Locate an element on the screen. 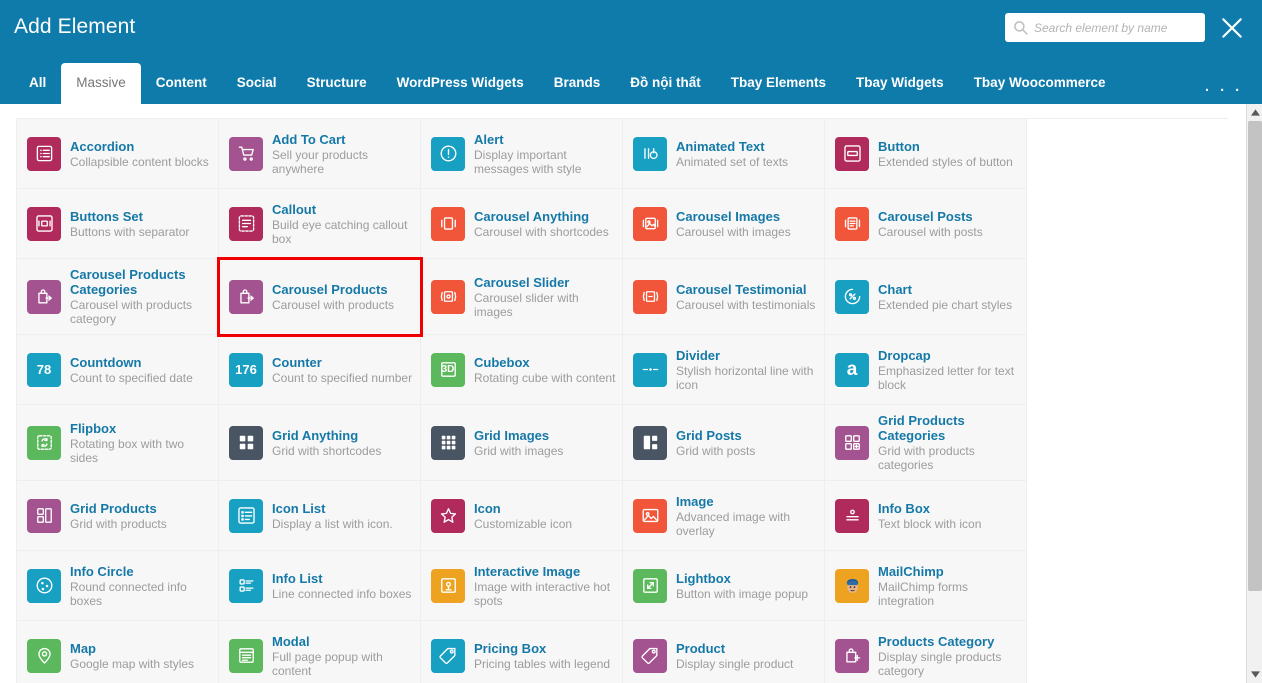 The width and height of the screenshot is (1262, 683). element-card: Info Box Text block with icon is located at coordinates (926, 516).